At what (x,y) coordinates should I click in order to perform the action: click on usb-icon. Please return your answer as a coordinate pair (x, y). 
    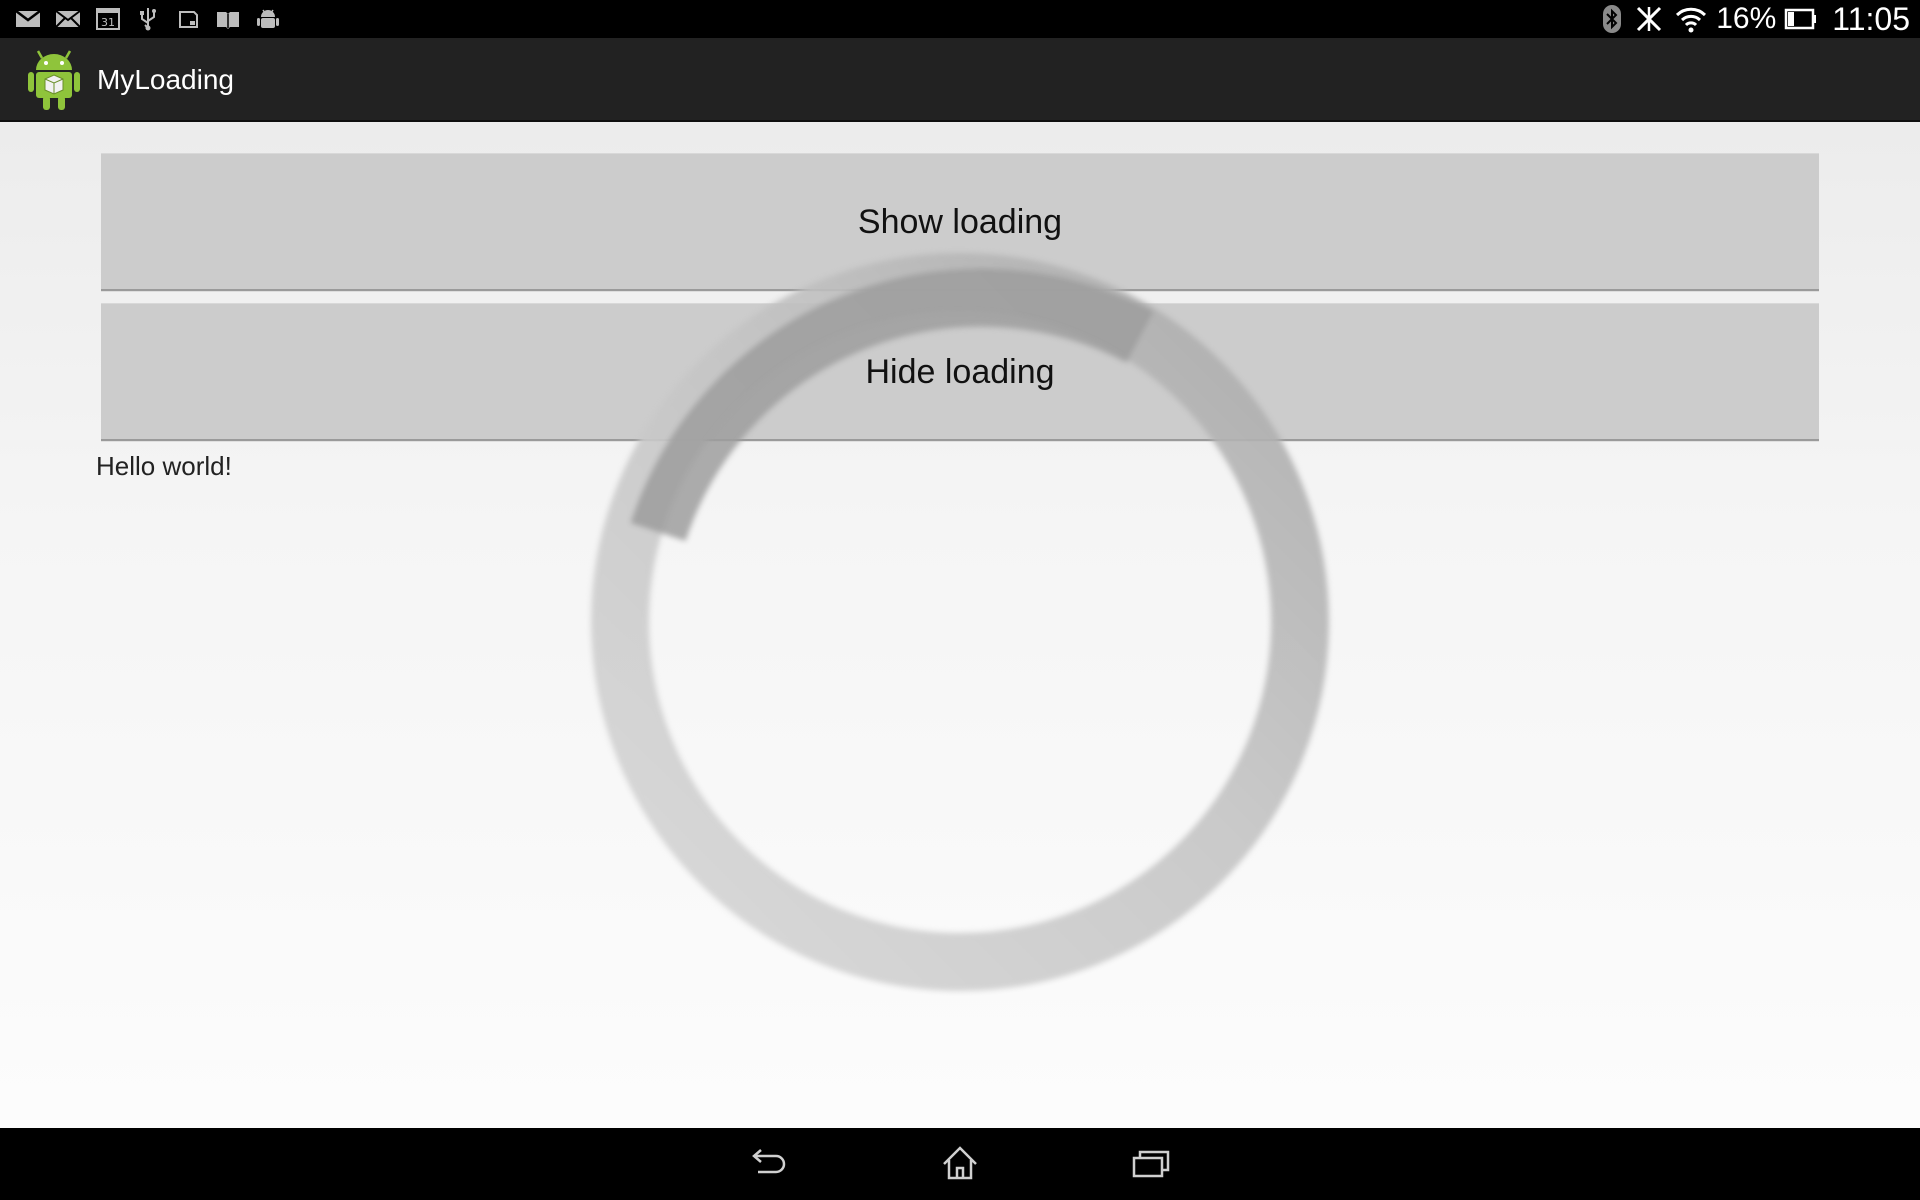
    Looking at the image, I should click on (148, 19).